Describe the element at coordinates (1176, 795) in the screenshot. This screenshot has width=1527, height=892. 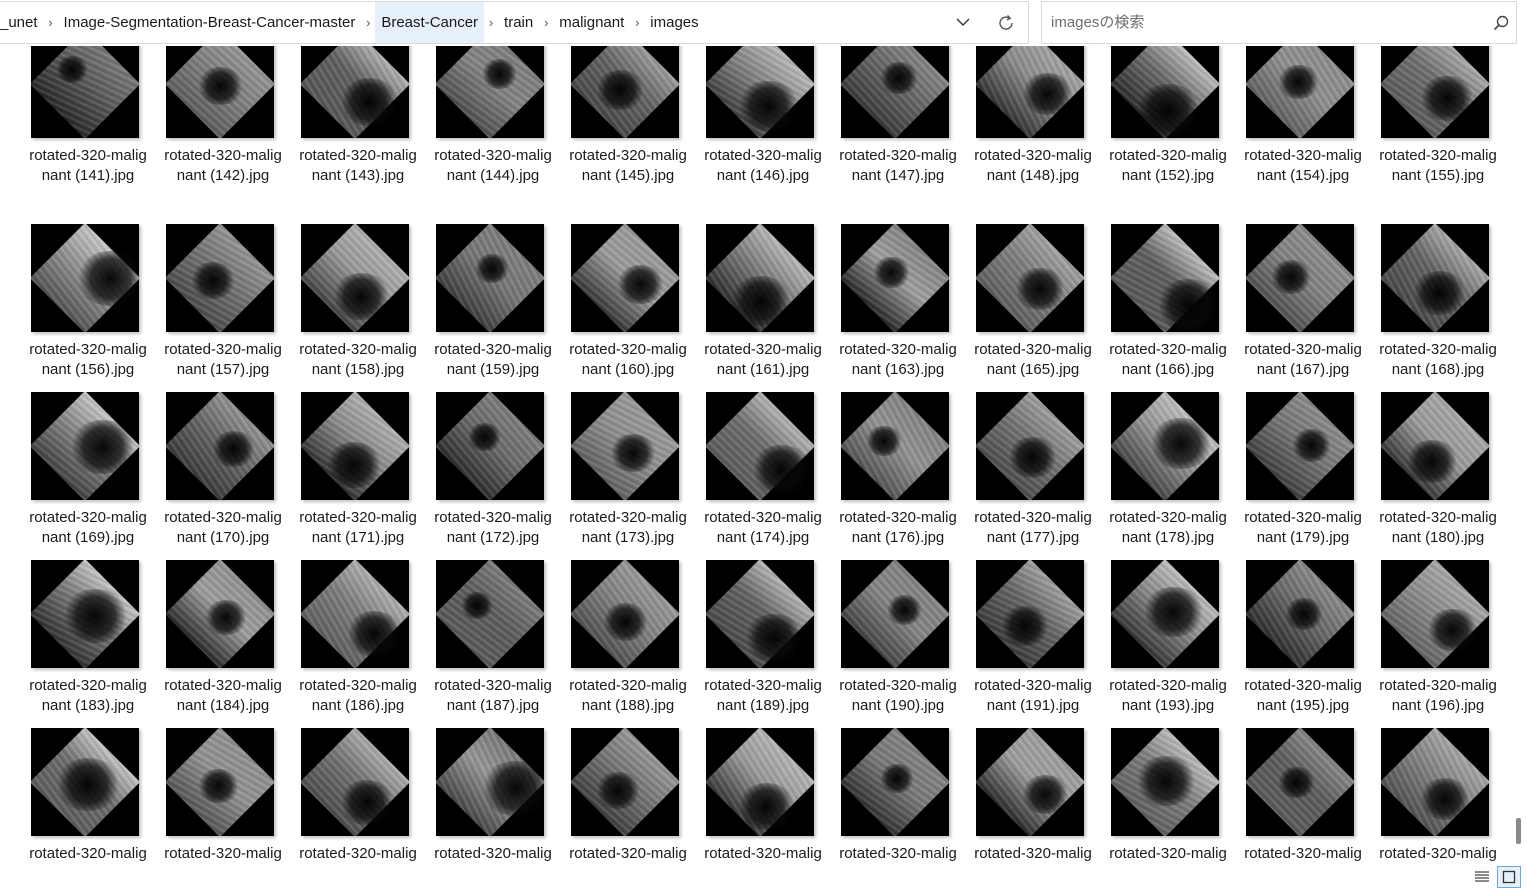
I see `file-item: rotated-320-malignant (208).jpg` at that location.